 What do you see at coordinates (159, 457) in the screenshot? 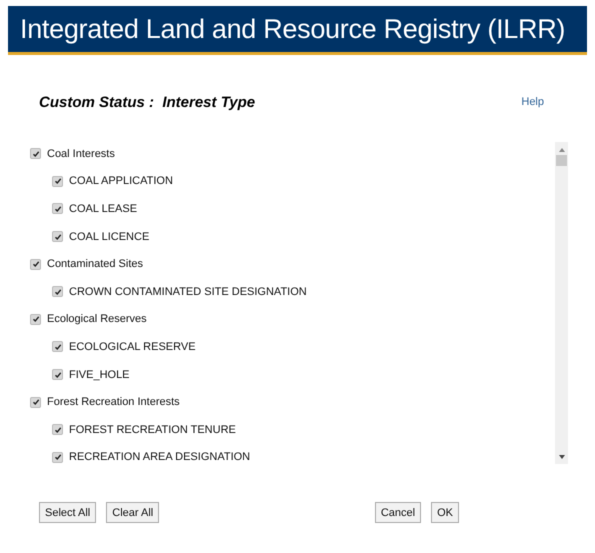
I see `checkbox-label: RECREATION AREA DESIGNATION` at bounding box center [159, 457].